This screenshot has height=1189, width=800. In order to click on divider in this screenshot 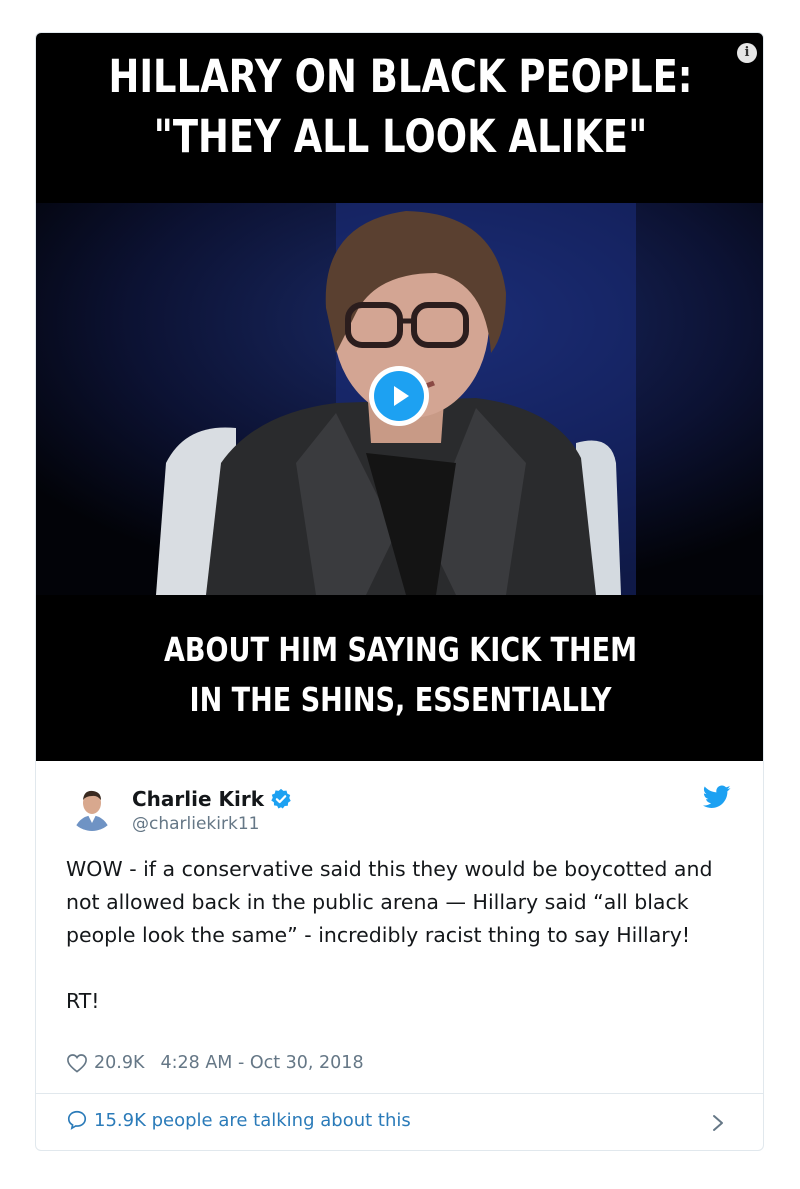, I will do `click(399, 1093)`.